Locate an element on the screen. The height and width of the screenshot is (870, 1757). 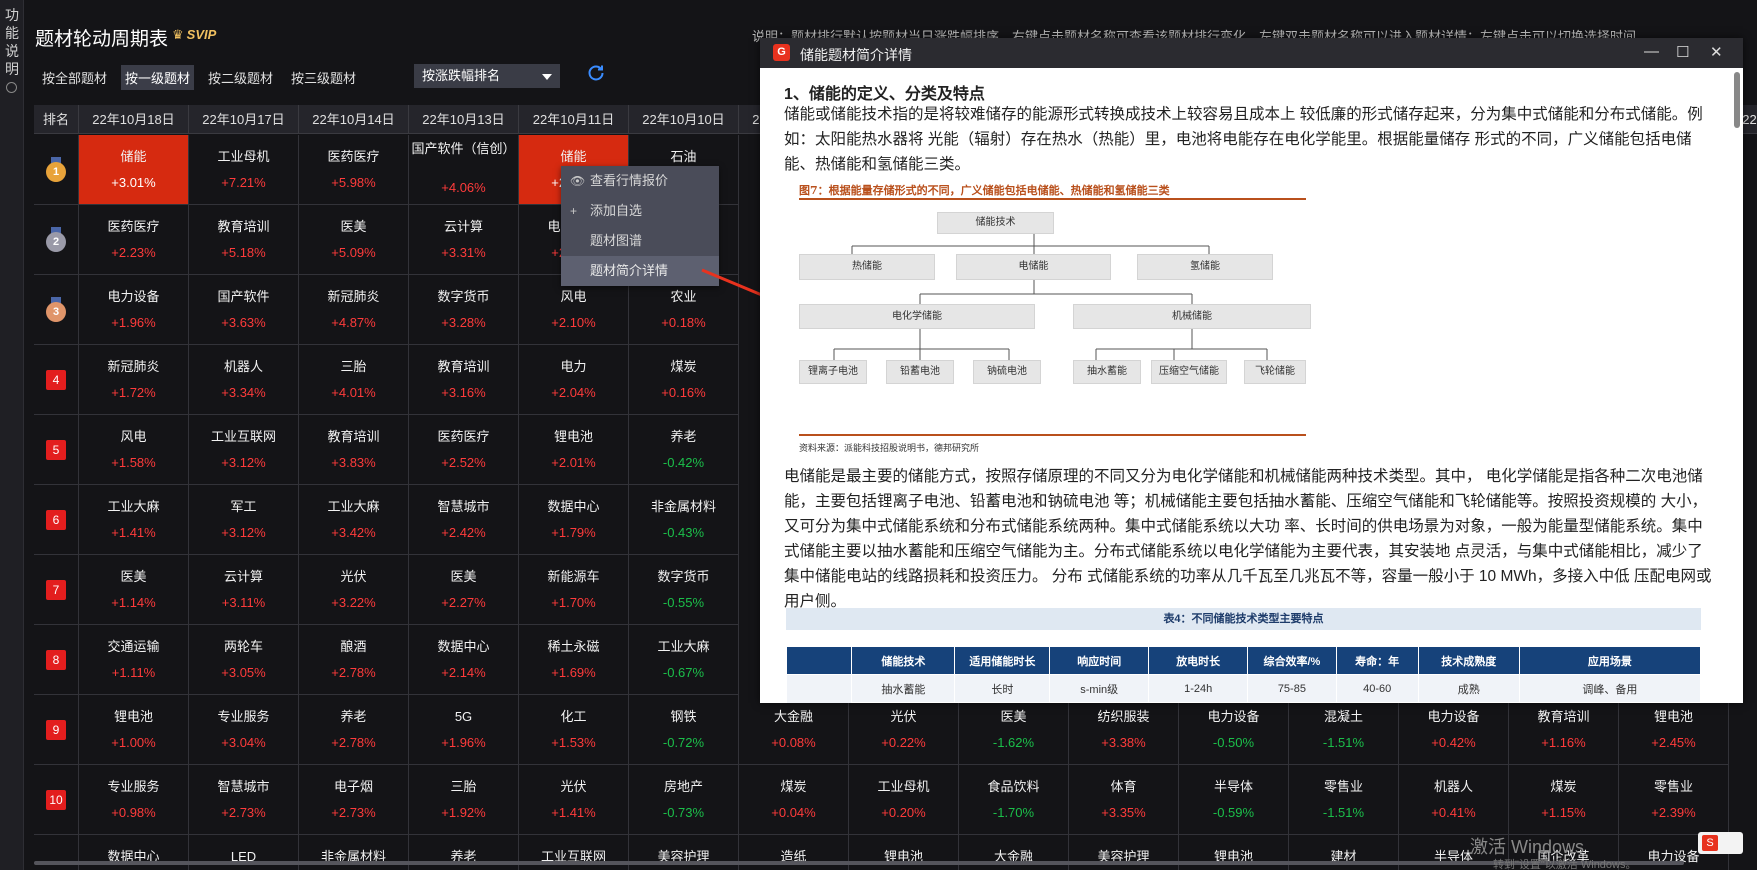
tab-level-0: 按全部题材 is located at coordinates (74, 77).